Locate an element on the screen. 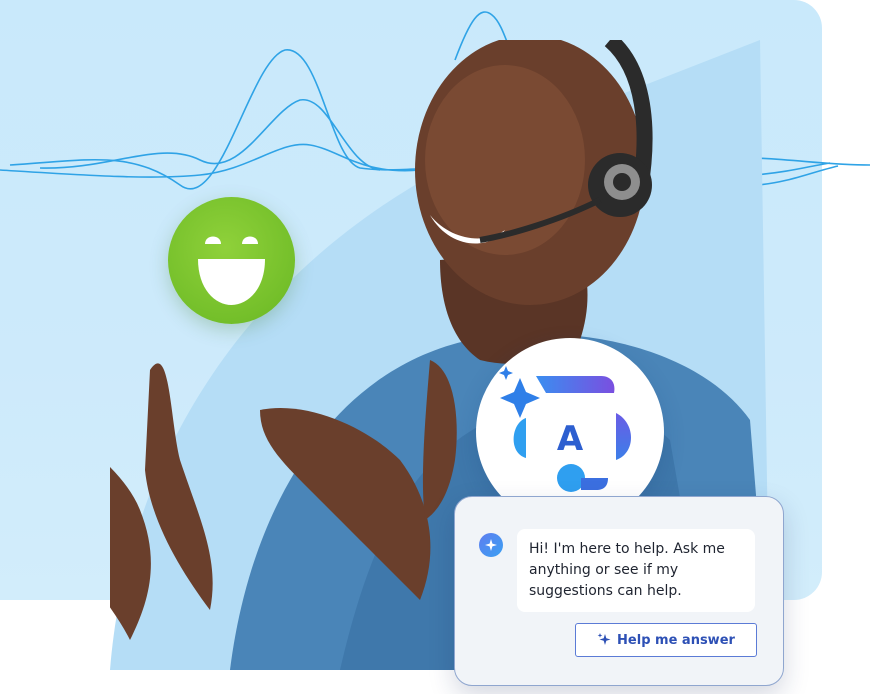  svg-text: A is located at coordinates (570, 439).